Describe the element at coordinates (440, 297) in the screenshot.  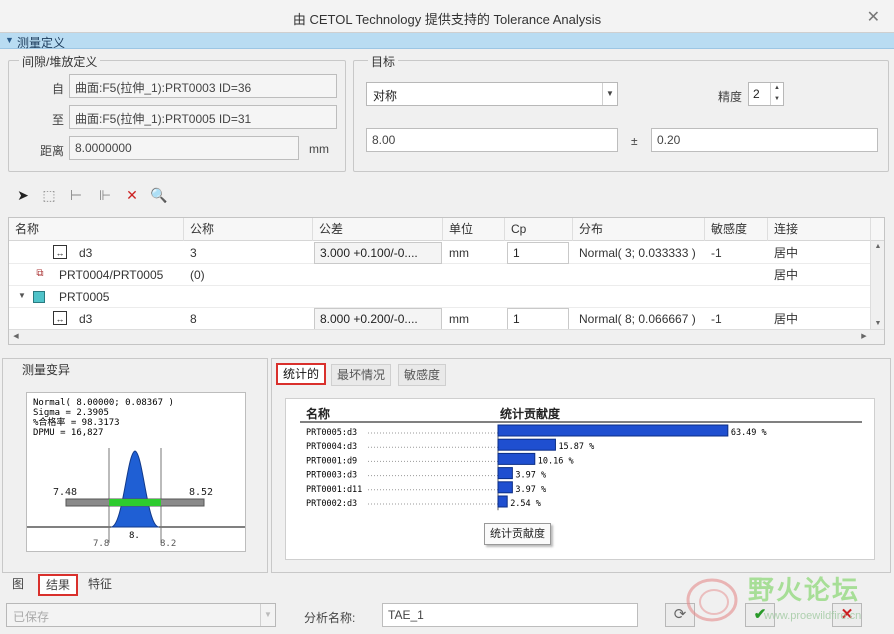
I see `table-row: ▼ PRT0005` at that location.